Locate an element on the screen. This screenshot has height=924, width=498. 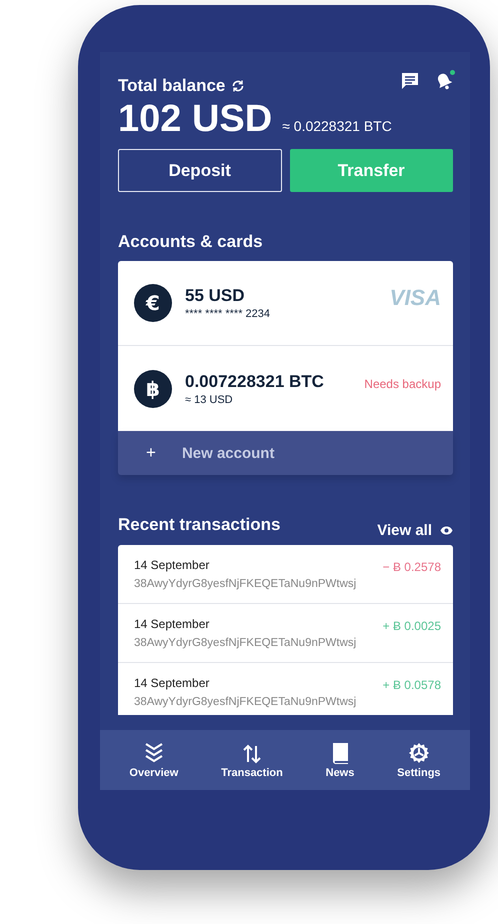
backup-warning: Needs backup is located at coordinates (402, 384).